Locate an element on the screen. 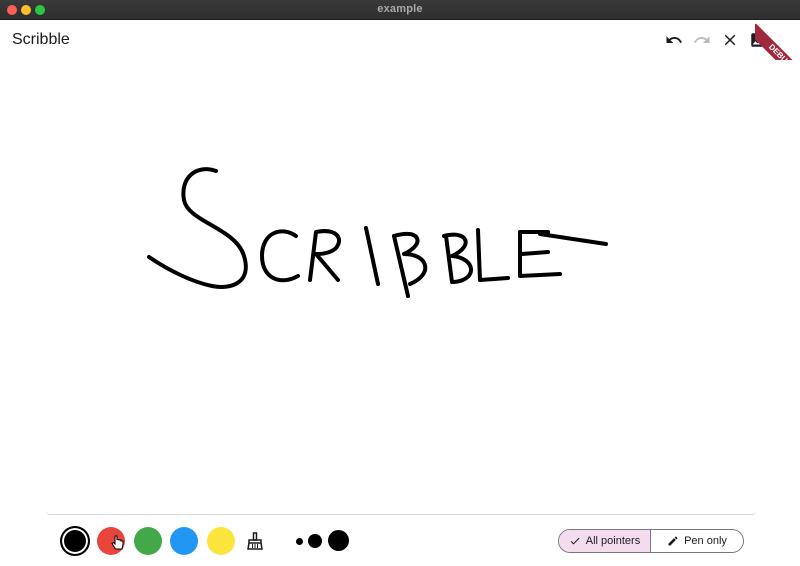 This screenshot has width=800, height=566. broom-icon is located at coordinates (255, 541).